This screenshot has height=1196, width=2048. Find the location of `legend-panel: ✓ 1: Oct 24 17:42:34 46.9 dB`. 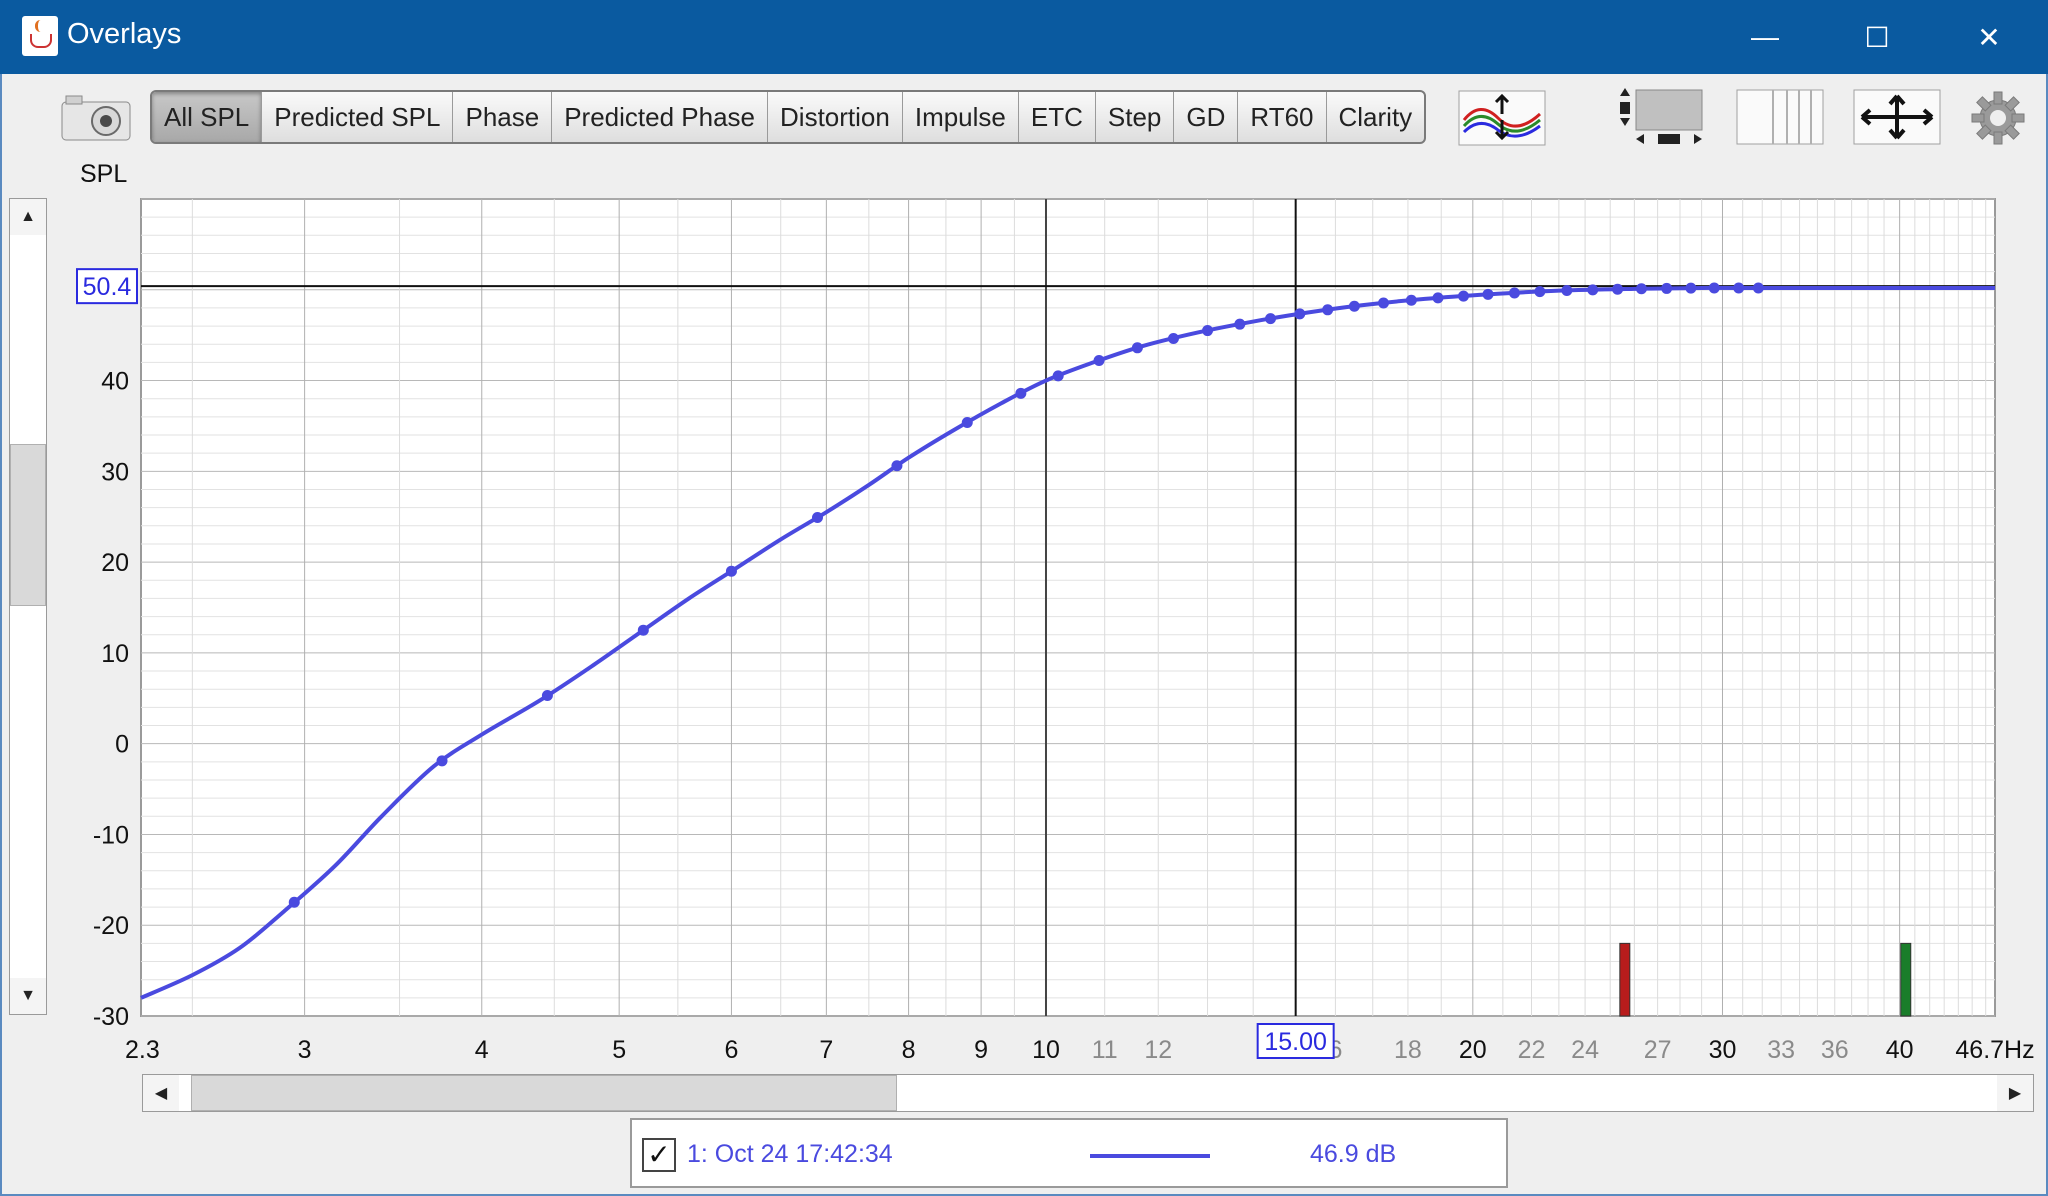

legend-panel: ✓ 1: Oct 24 17:42:34 46.9 dB is located at coordinates (1069, 1153).